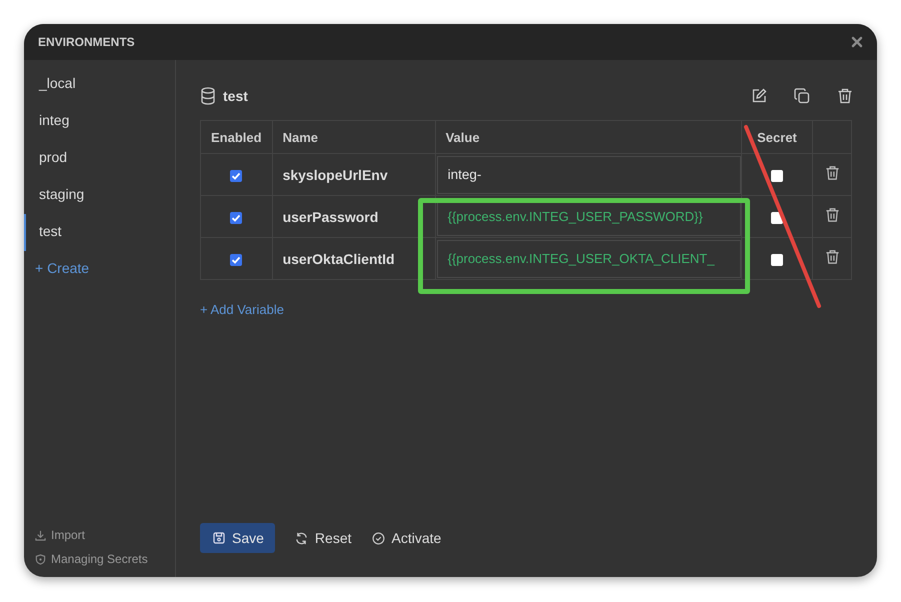 The width and height of the screenshot is (901, 602). I want to click on edit-icon, so click(759, 96).